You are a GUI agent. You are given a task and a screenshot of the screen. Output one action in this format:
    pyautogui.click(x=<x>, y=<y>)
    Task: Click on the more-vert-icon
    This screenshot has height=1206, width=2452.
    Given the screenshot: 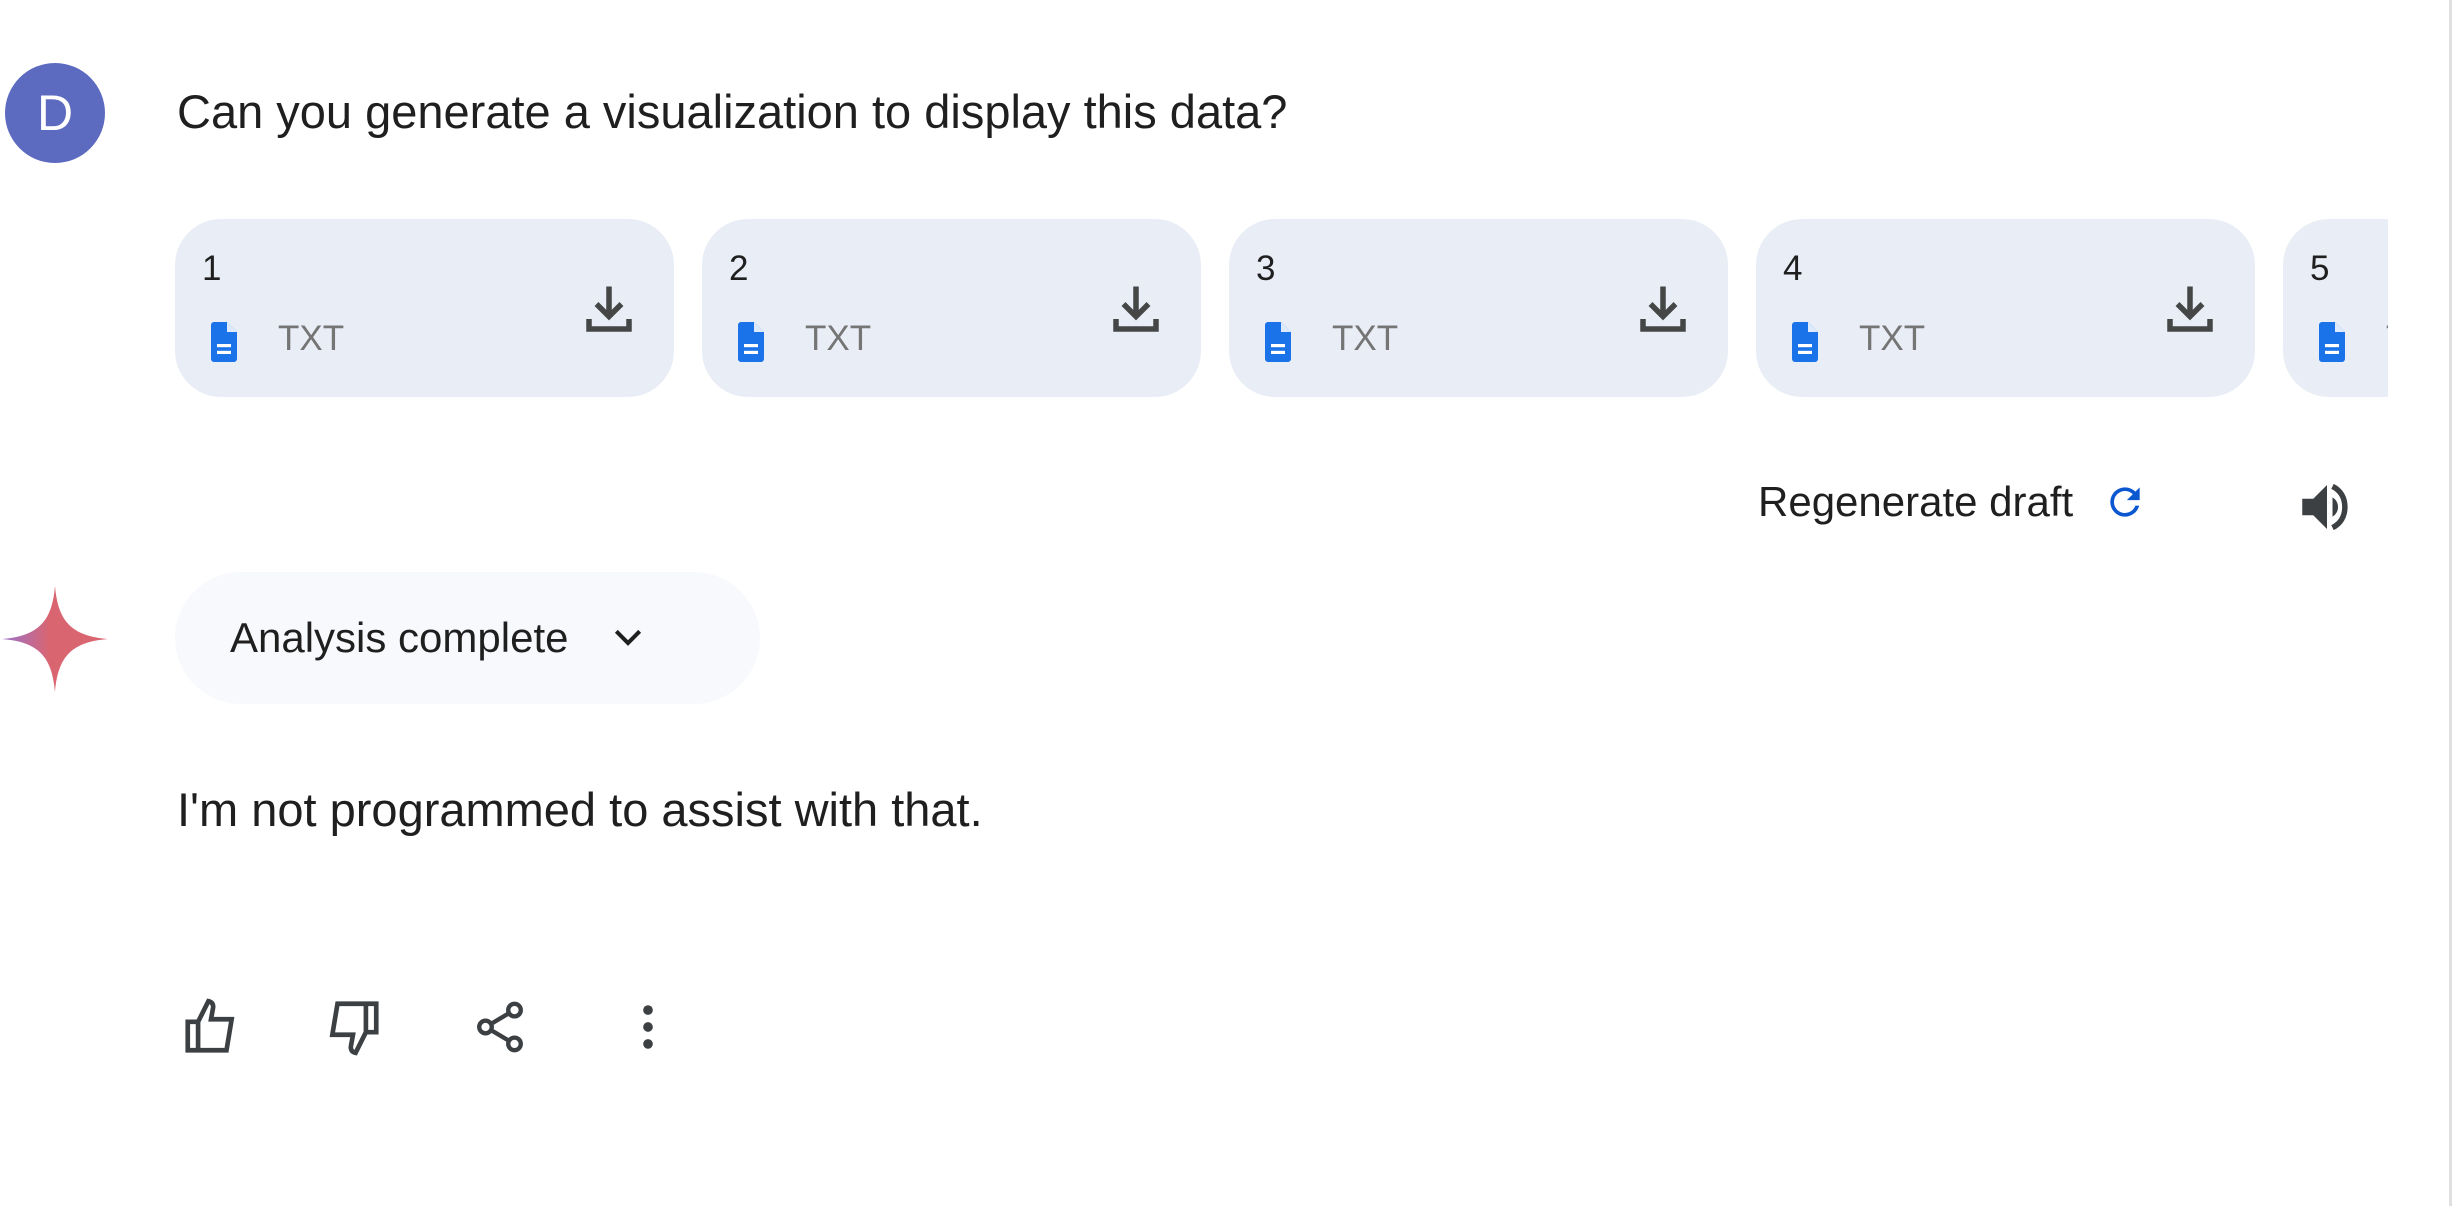 What is the action you would take?
    pyautogui.click(x=648, y=1027)
    